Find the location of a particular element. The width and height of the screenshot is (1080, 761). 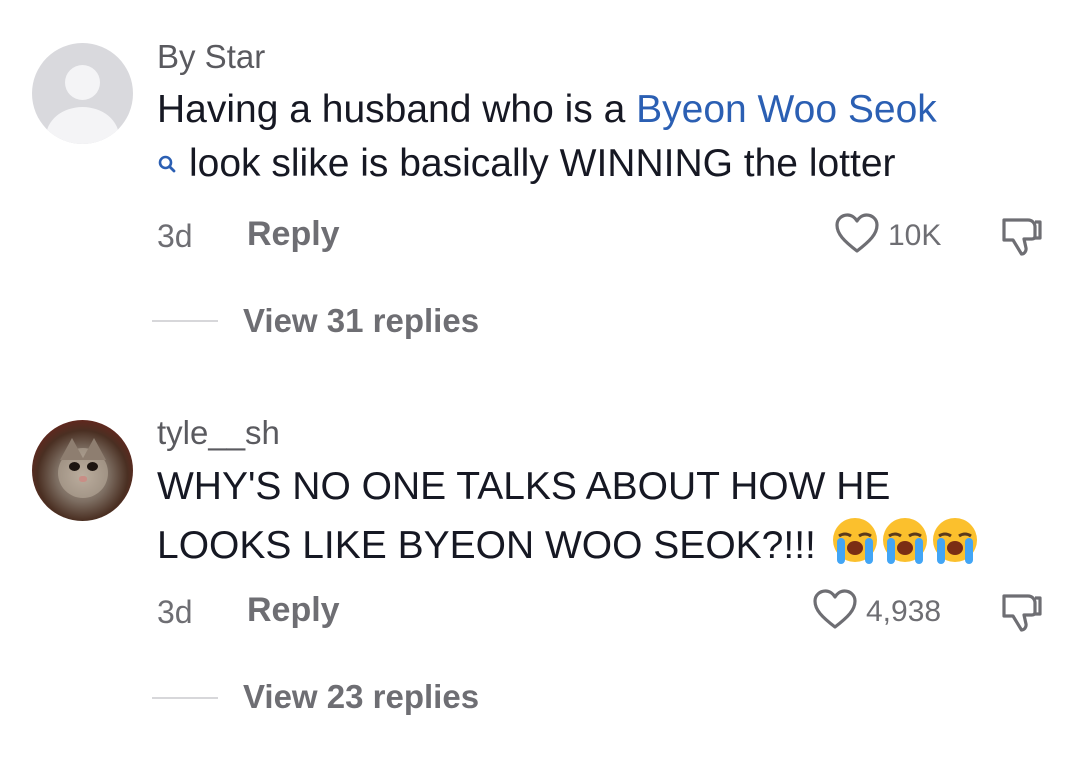

loudly-crying-face-emoji is located at coordinates (905, 547).